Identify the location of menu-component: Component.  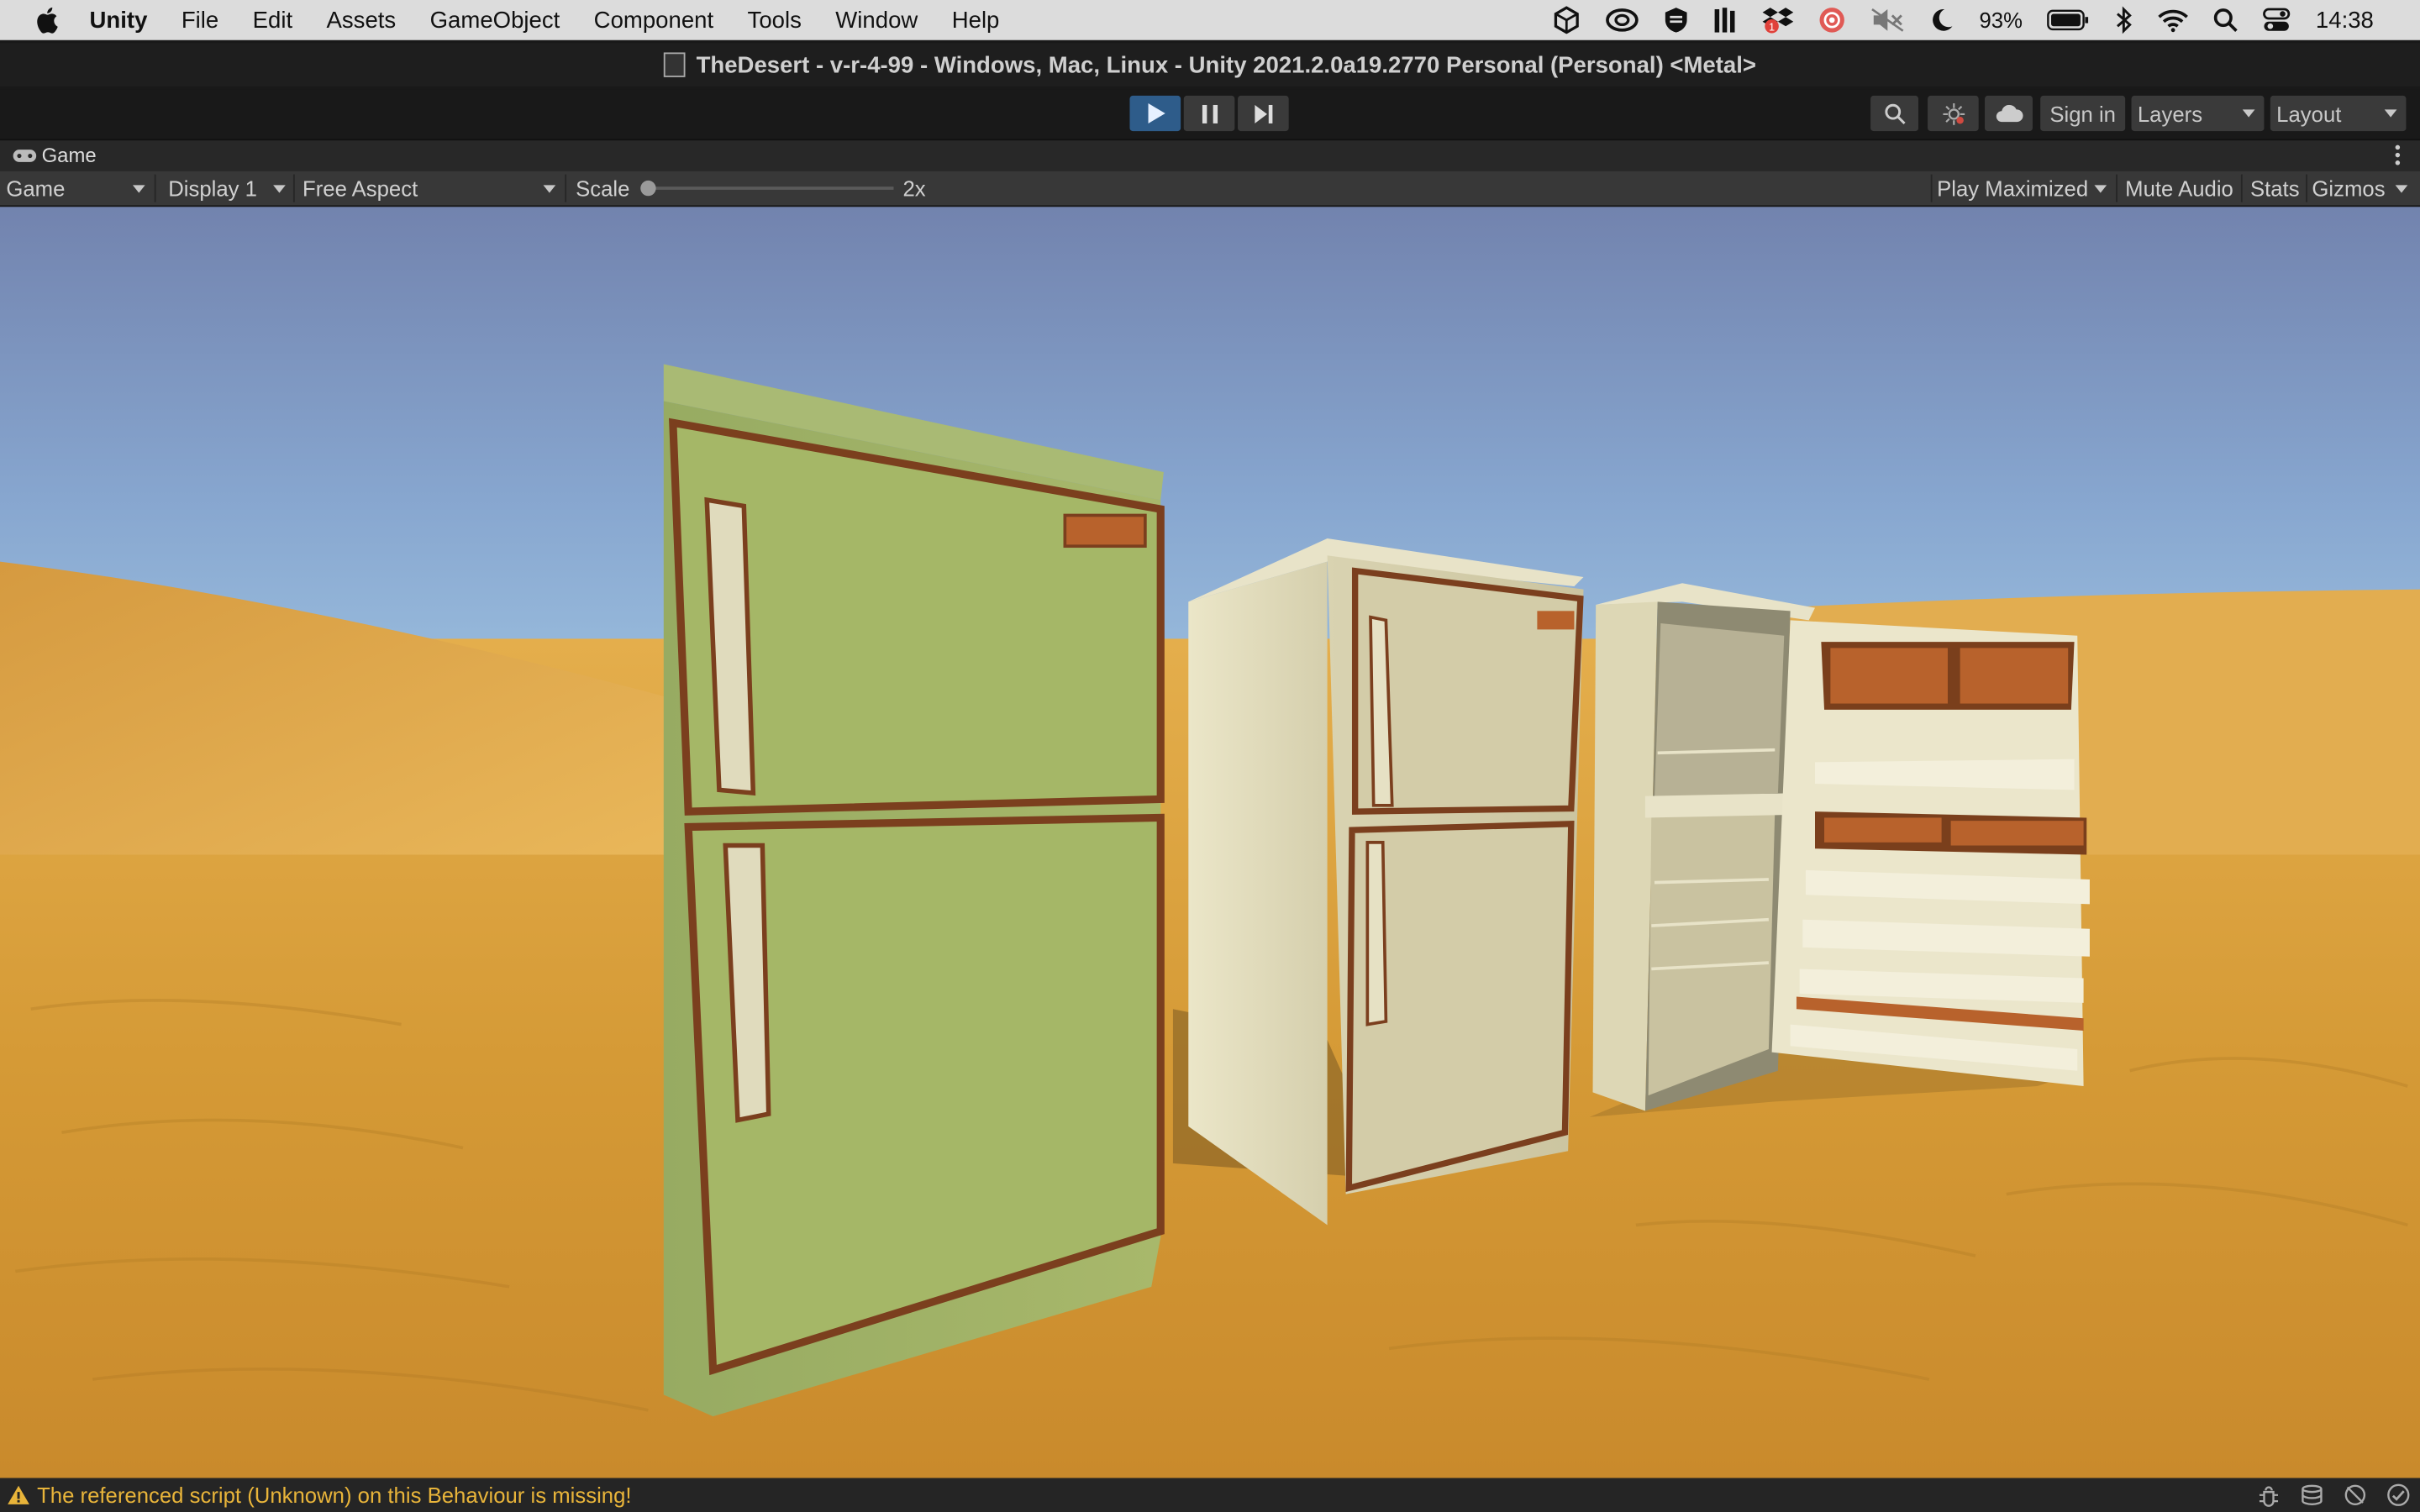
(653, 20).